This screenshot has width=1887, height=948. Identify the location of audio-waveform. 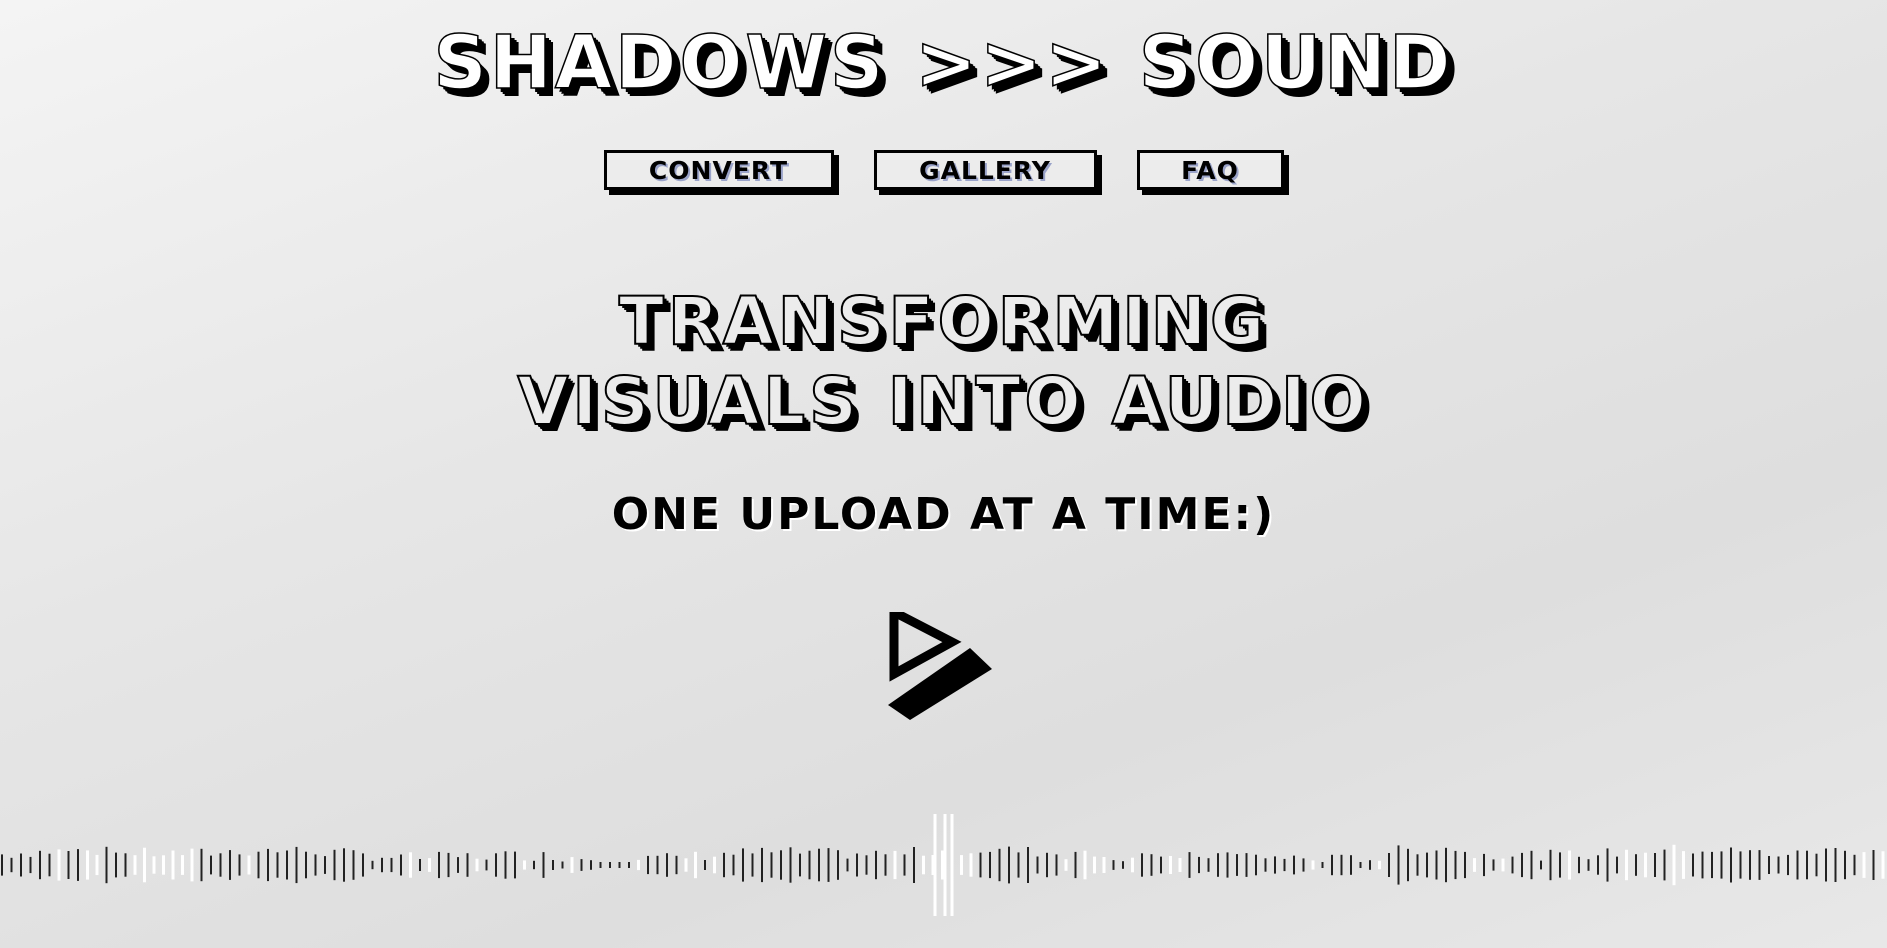
(943, 865).